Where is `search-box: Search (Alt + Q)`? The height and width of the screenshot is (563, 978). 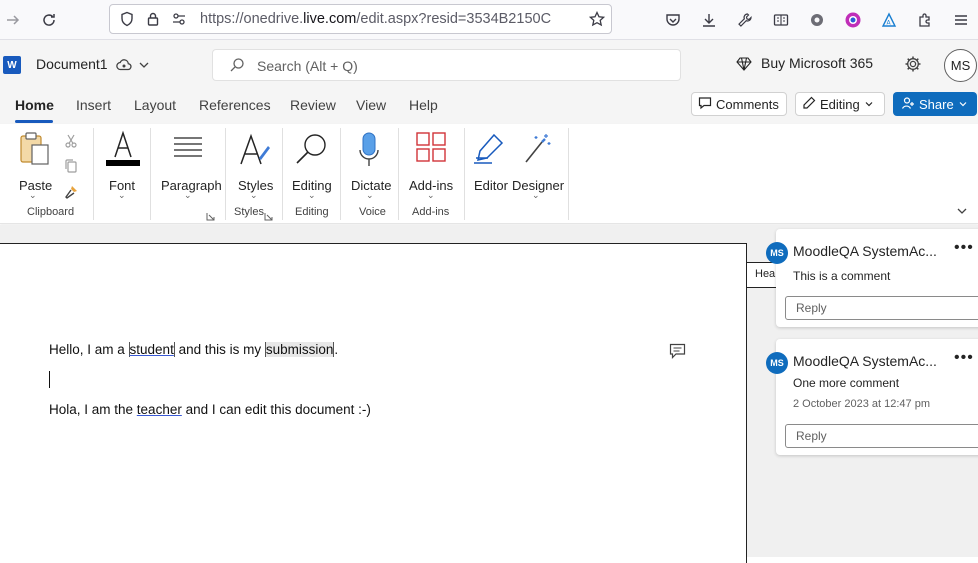
search-box: Search (Alt + Q) is located at coordinates (446, 65).